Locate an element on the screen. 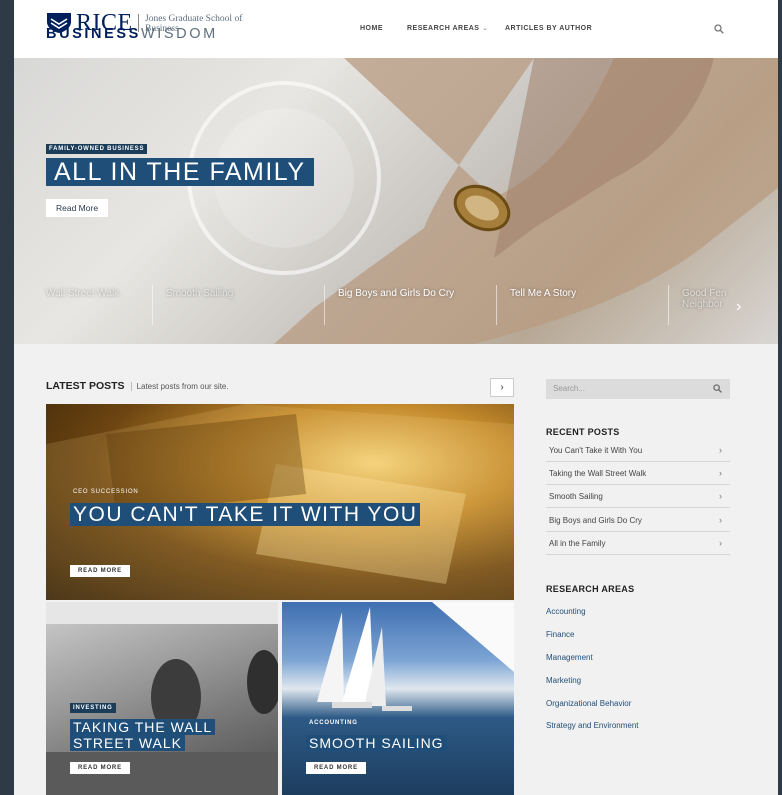  post-tag: ACCOUNTING is located at coordinates (333, 723).